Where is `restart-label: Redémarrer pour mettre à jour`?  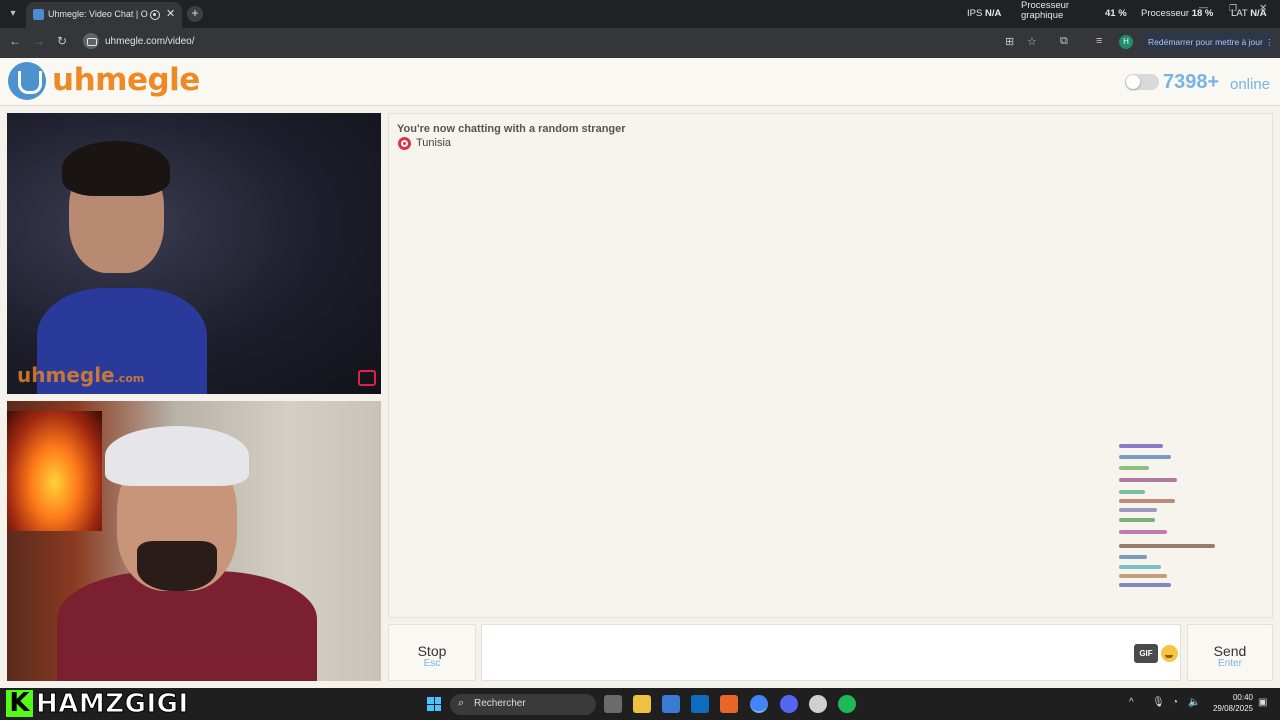
restart-label: Redémarrer pour mettre à jour is located at coordinates (1205, 42).